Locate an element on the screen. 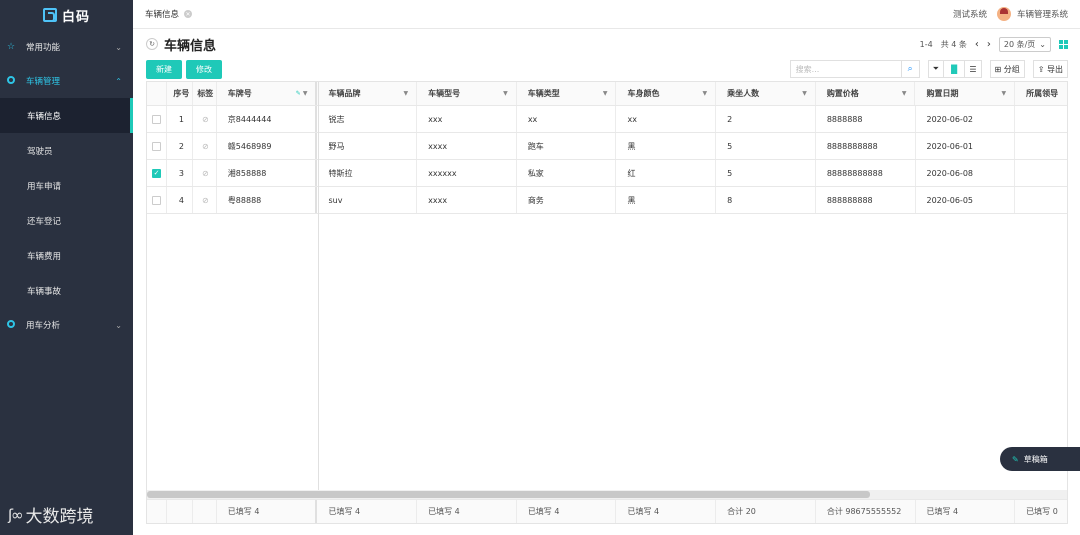 The image size is (1080, 535). new-button: 新建 is located at coordinates (164, 69).